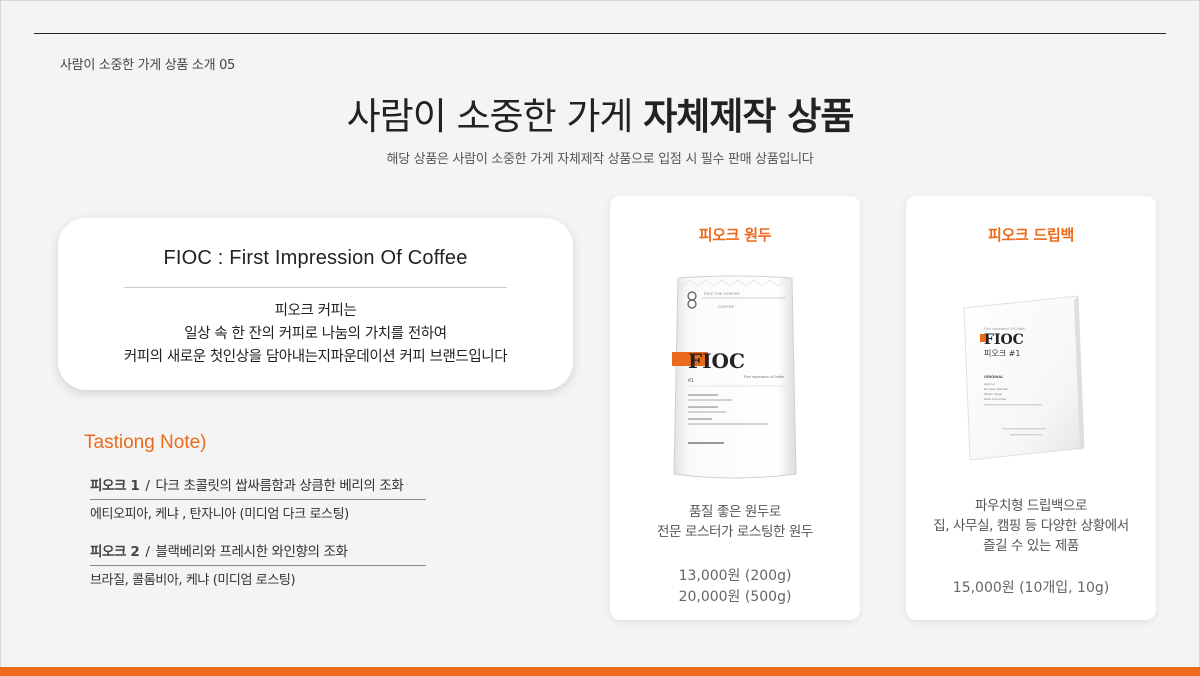 This screenshot has width=1200, height=676. What do you see at coordinates (495, 116) in the screenshot?
I see `page-title-regular: 사람이 소중한 가게` at bounding box center [495, 116].